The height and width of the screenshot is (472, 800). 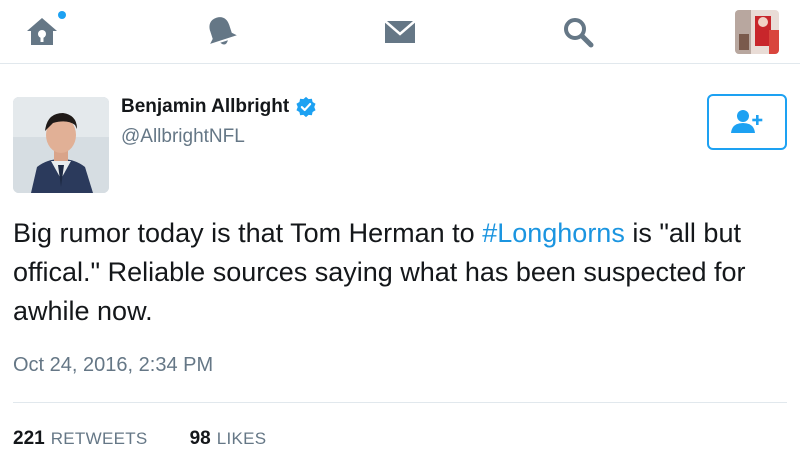 I want to click on likes-stat: 98 LIKES, so click(x=228, y=439).